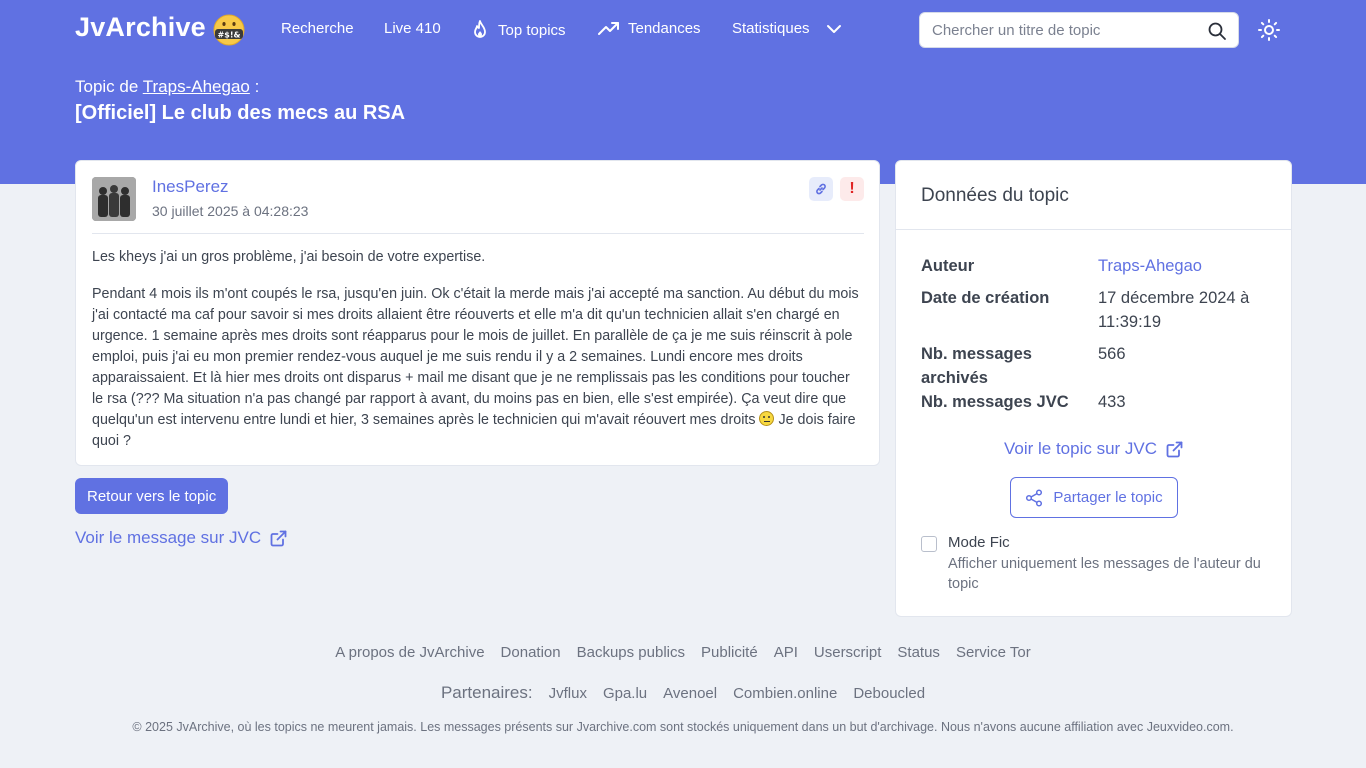  Describe the element at coordinates (649, 28) in the screenshot. I see `nav-trends: Tendances` at that location.